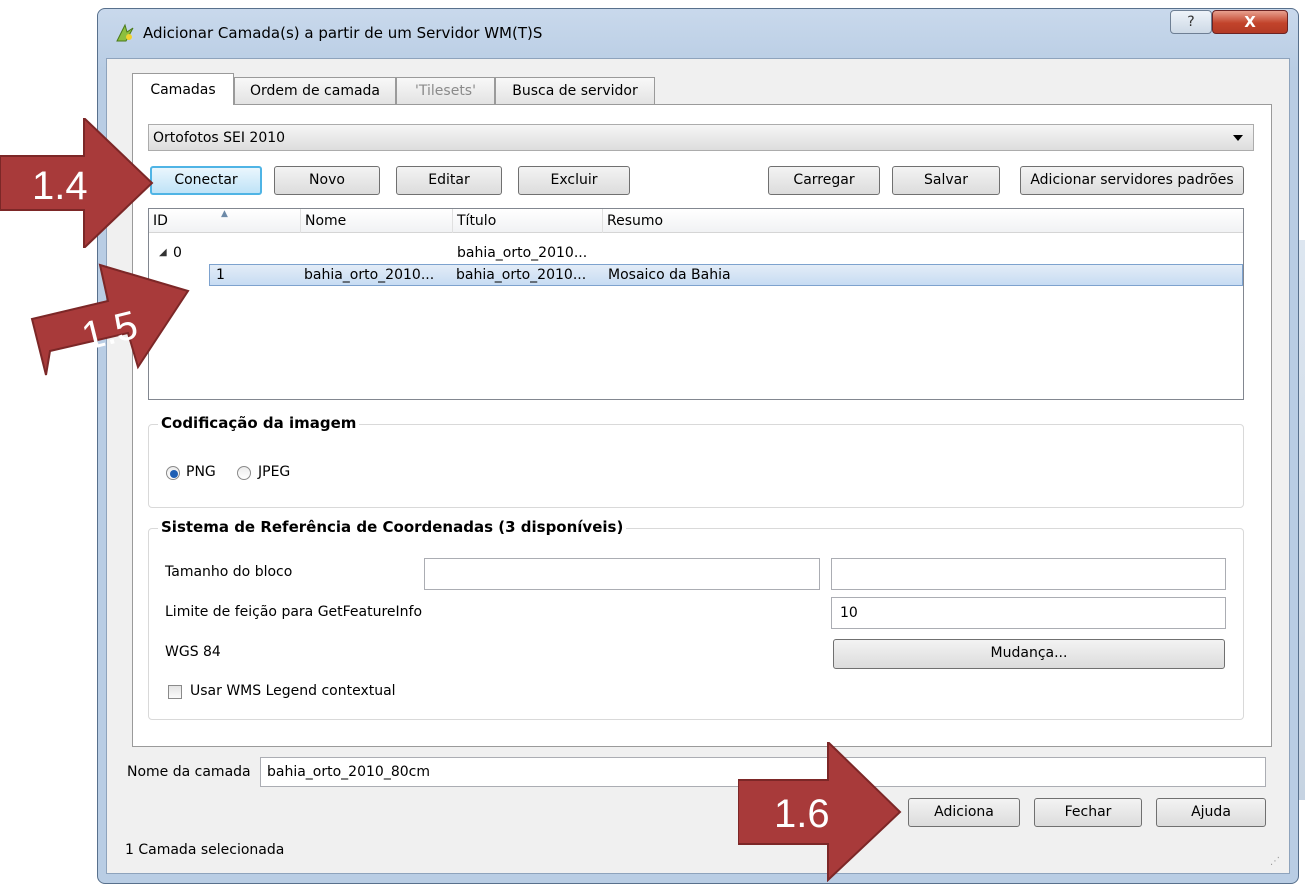 The height and width of the screenshot is (887, 1305). Describe the element at coordinates (1275, 861) in the screenshot. I see `resize-grip-icon: ⋰` at that location.